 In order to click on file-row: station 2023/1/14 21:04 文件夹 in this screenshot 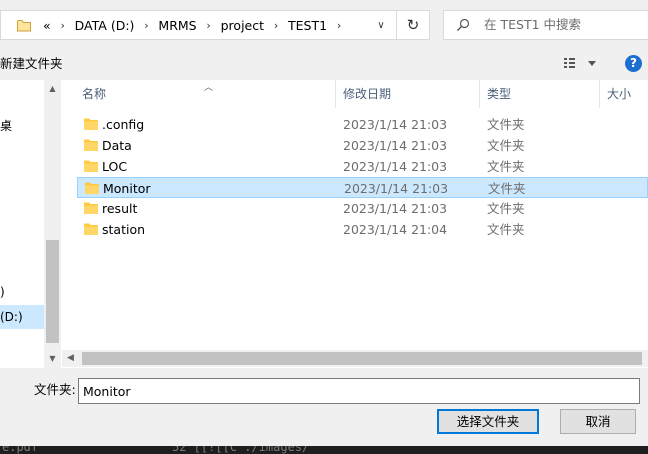, I will do `click(362, 229)`.